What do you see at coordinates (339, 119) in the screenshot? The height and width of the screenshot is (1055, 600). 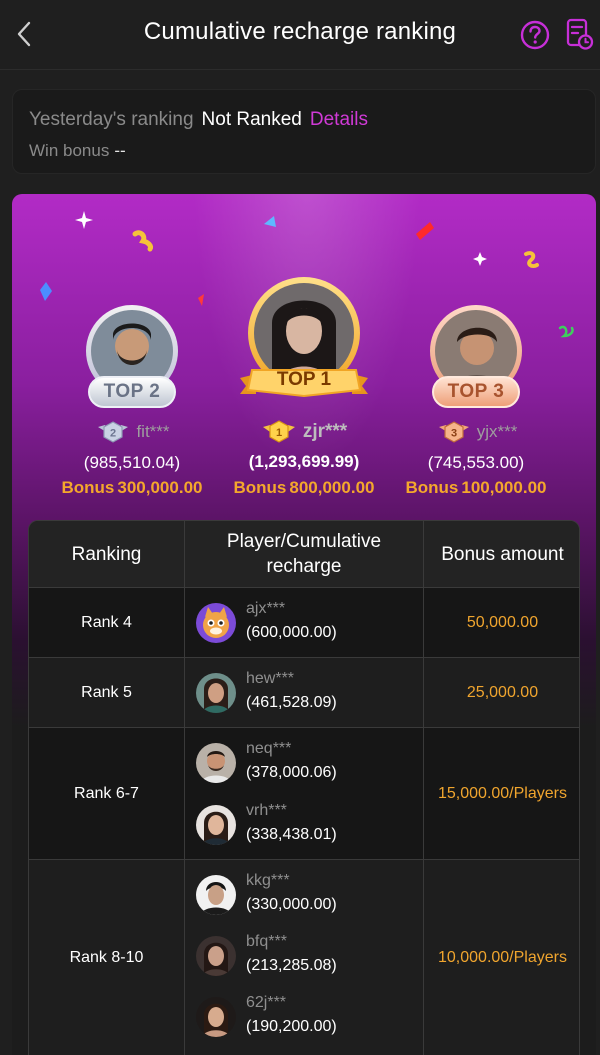 I see `details-link: Details` at bounding box center [339, 119].